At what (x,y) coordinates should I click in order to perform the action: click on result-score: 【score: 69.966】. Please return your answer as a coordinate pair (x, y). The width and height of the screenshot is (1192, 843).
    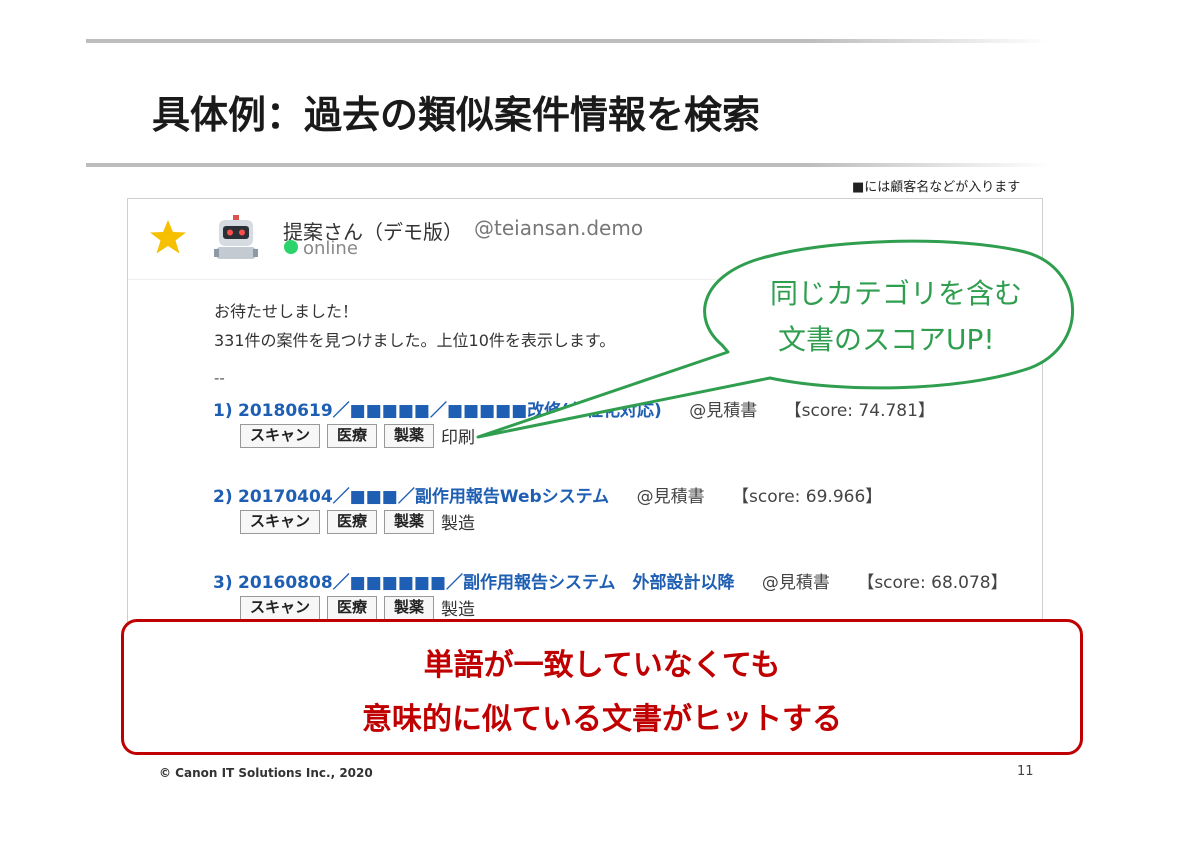
    Looking at the image, I should click on (807, 497).